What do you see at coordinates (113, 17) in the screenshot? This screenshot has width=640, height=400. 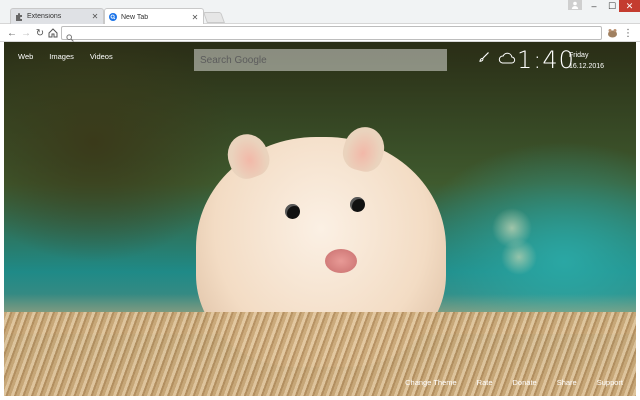 I see `search-favicon-icon` at bounding box center [113, 17].